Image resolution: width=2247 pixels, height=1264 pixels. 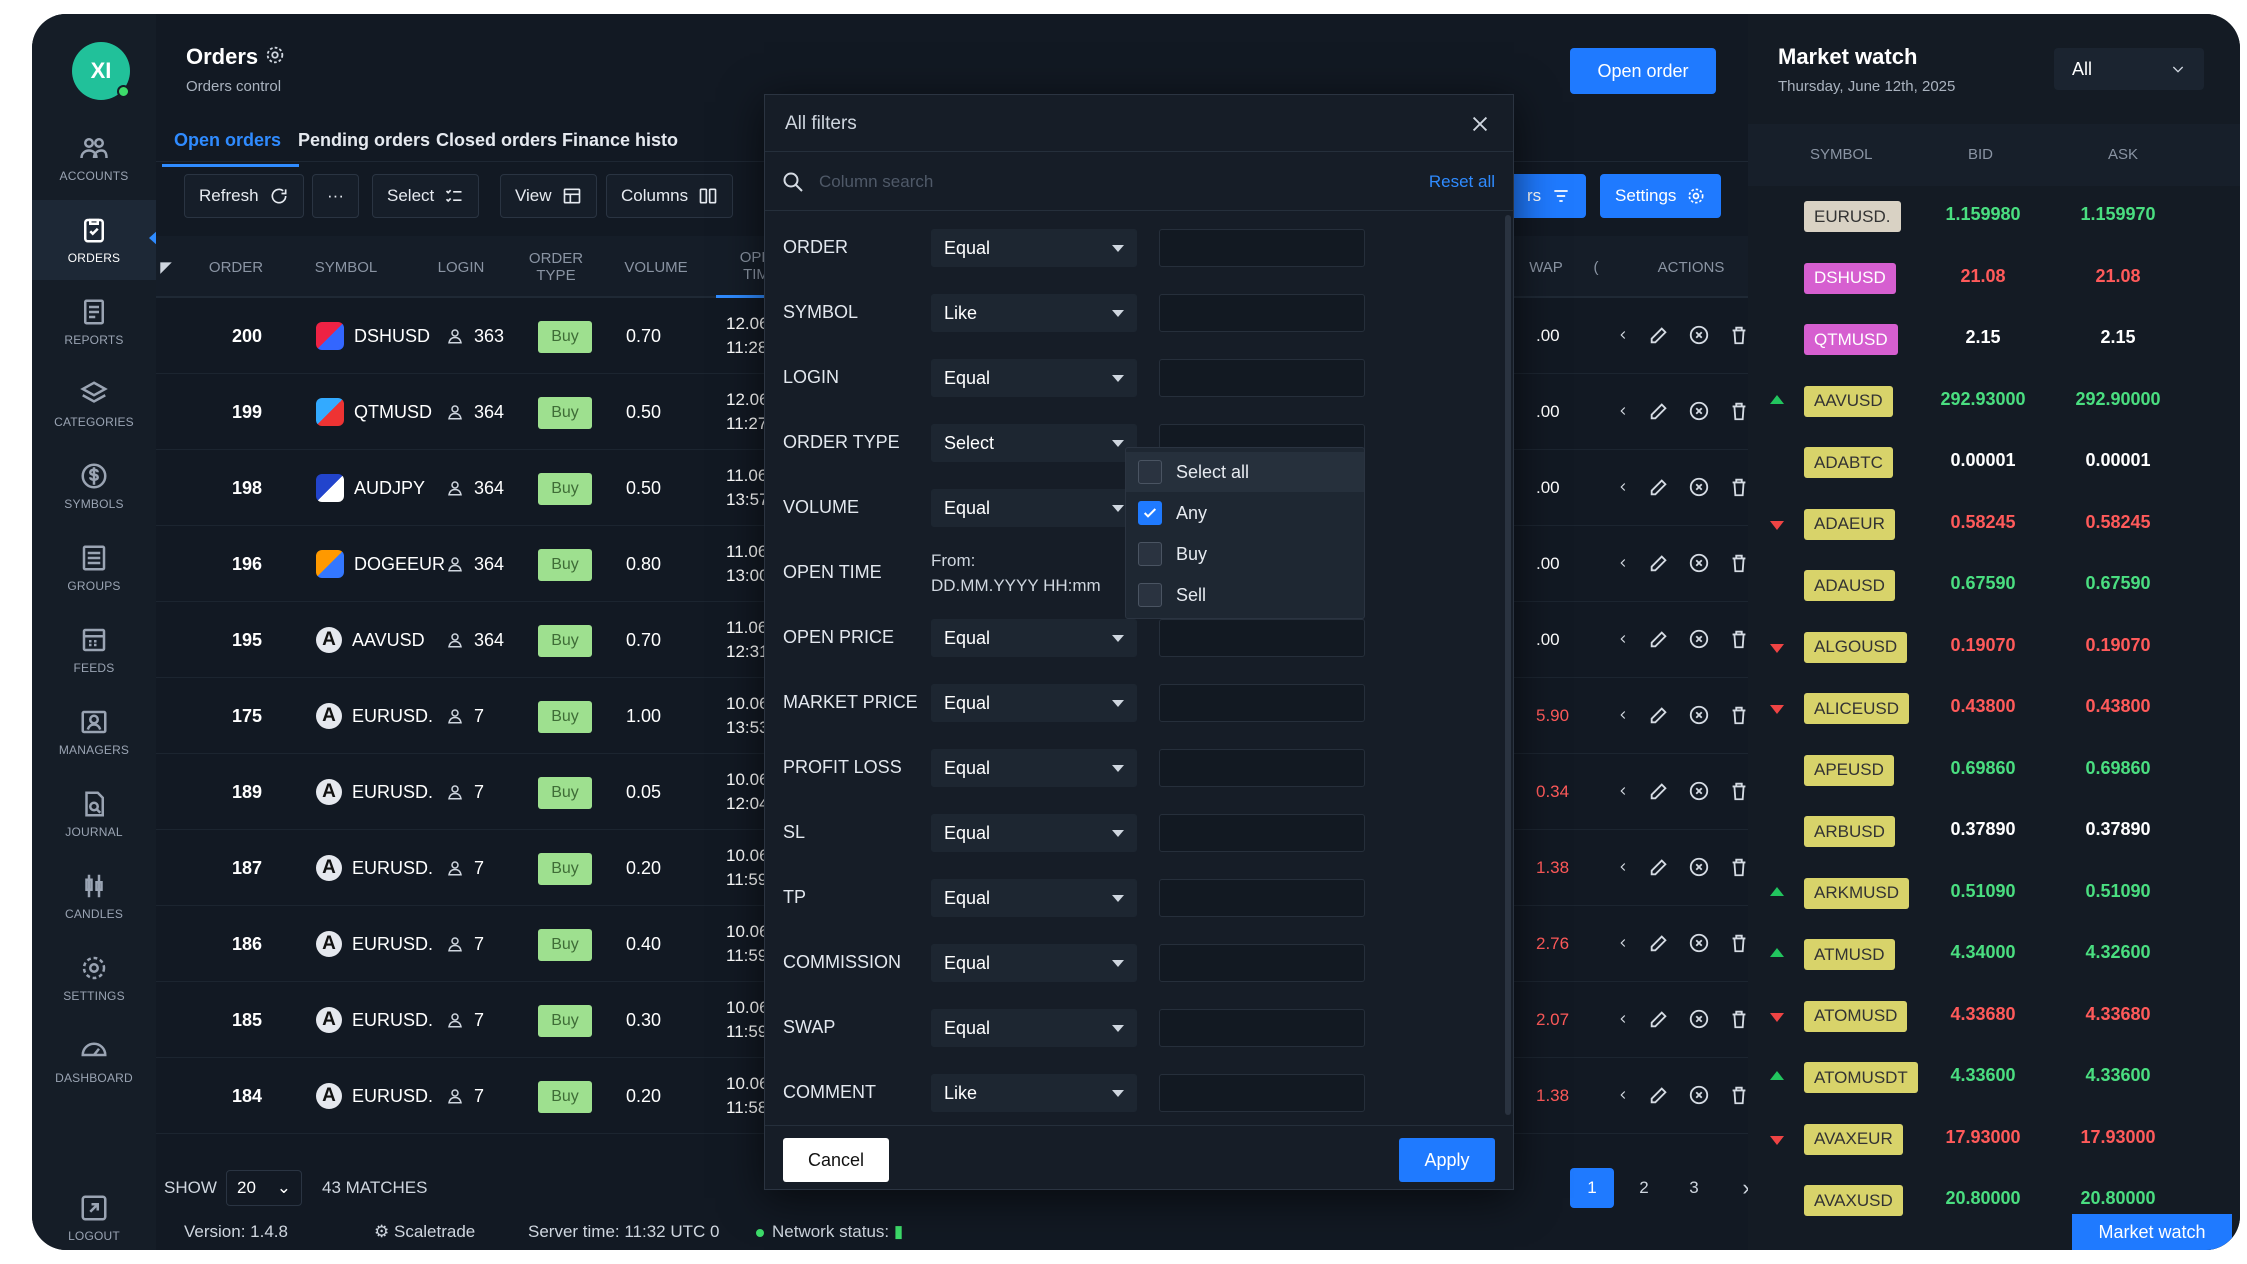 I want to click on market-row: AAVUSD 292.93000 292.90000, so click(x=1994, y=401).